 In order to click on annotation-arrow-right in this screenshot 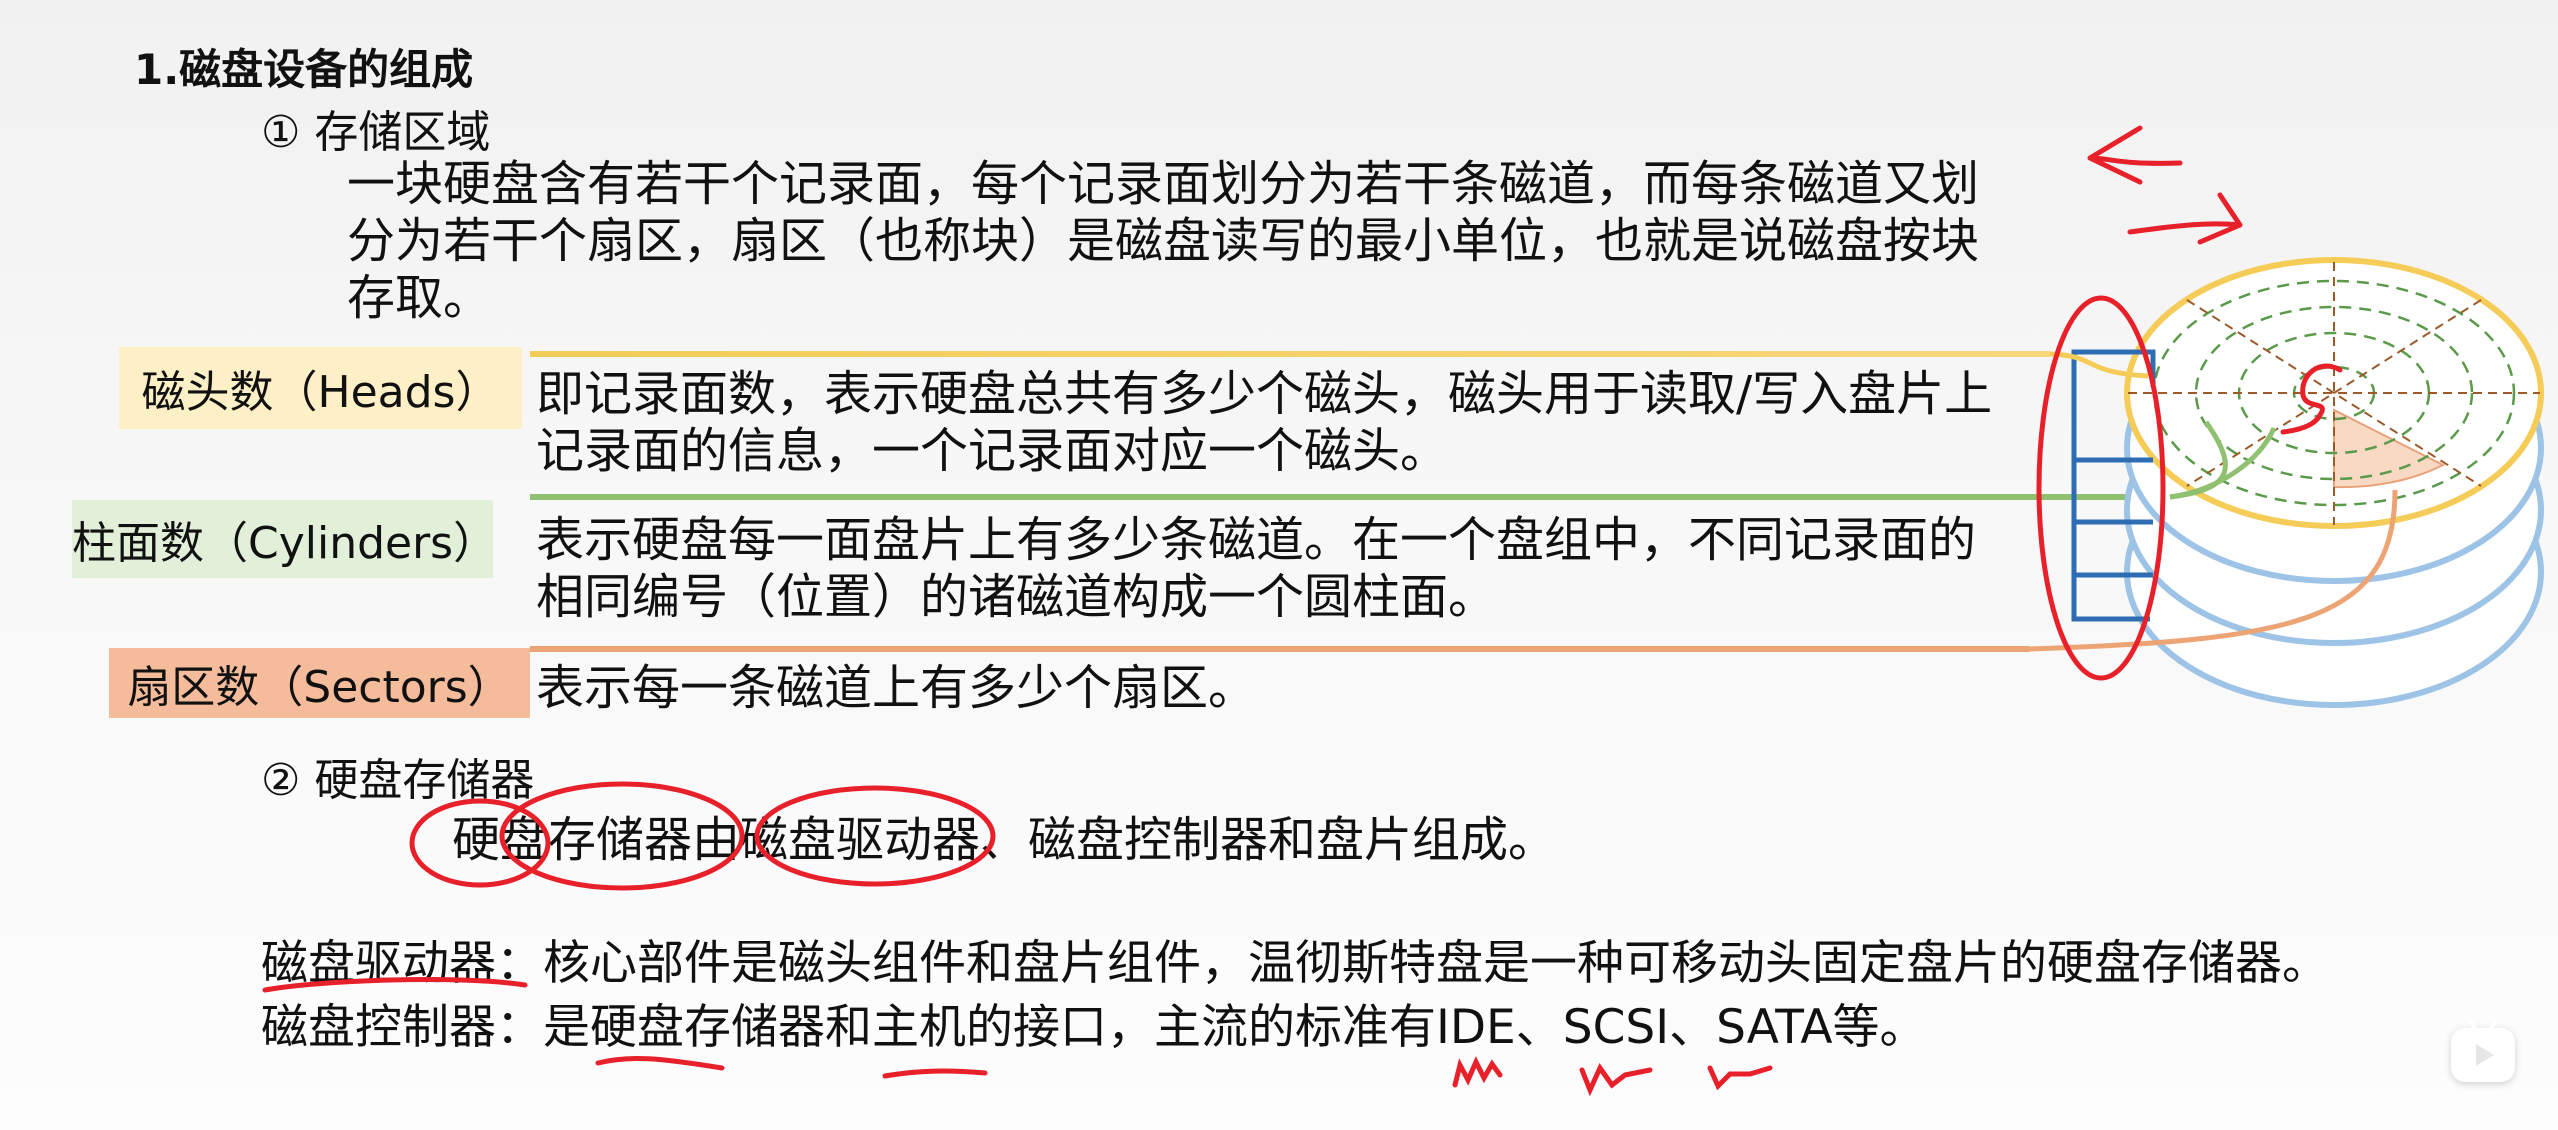, I will do `click(2185, 218)`.